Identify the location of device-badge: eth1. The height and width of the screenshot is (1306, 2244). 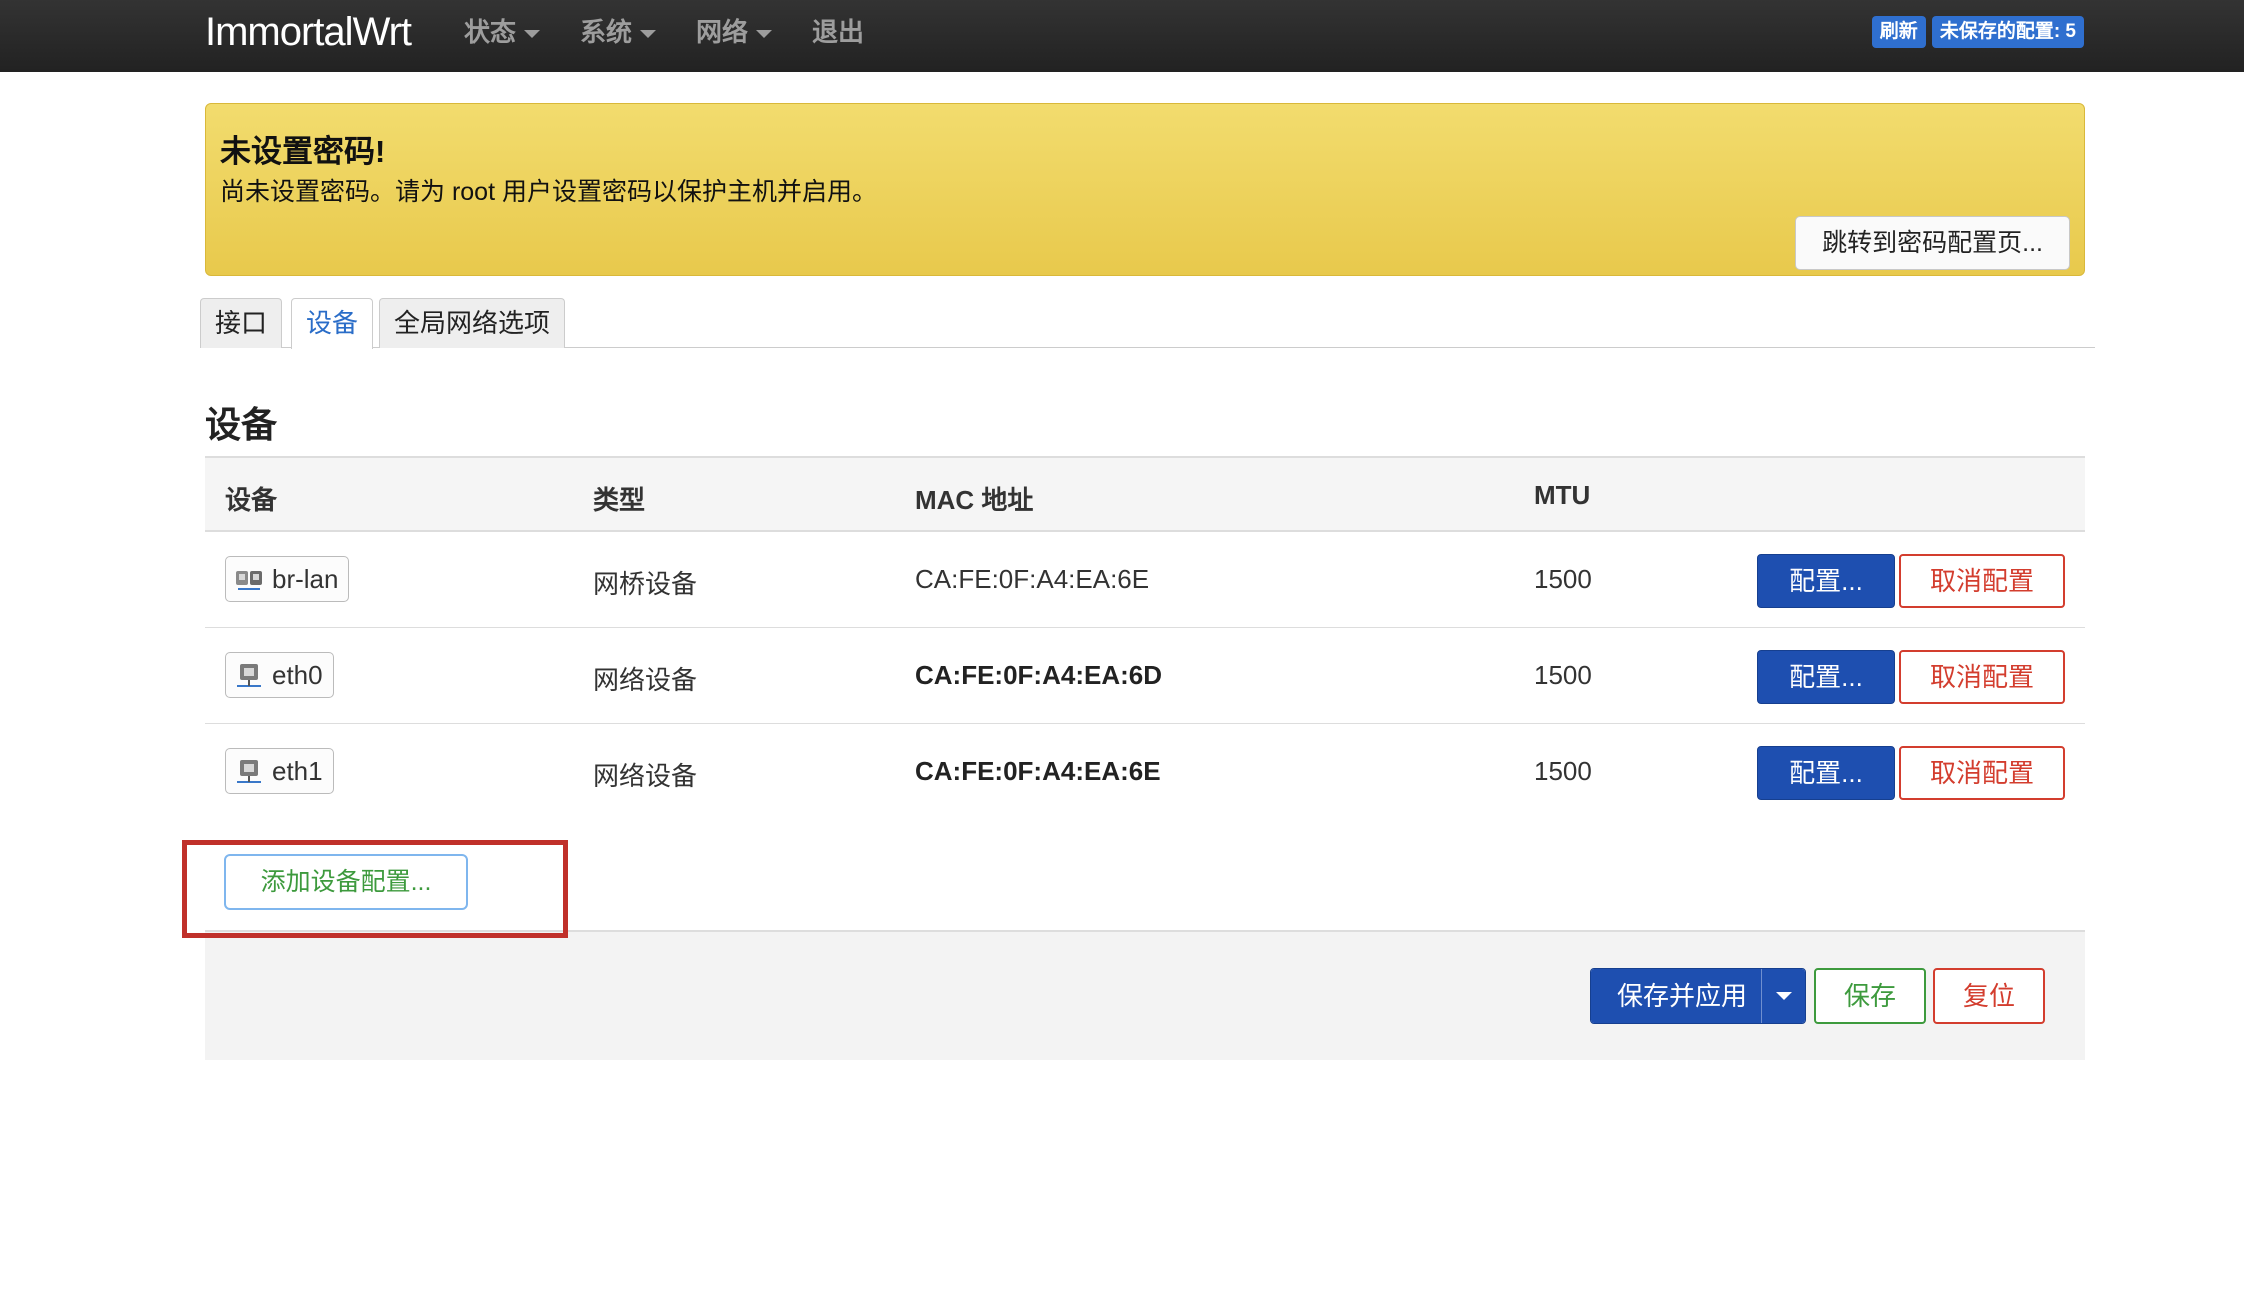
(279, 771).